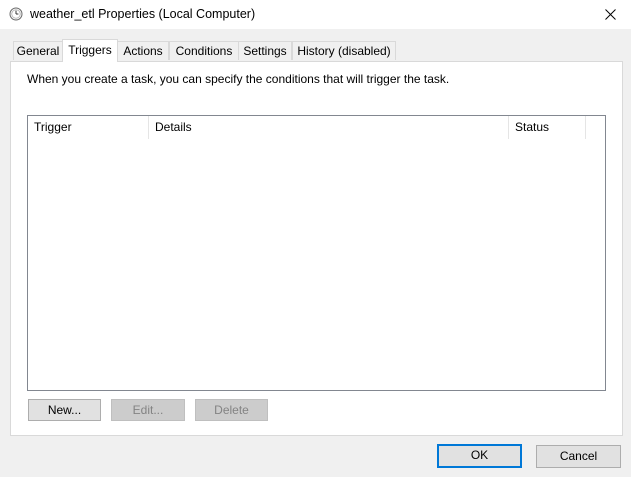 The image size is (633, 477). Describe the element at coordinates (88, 127) in the screenshot. I see `column-header-trigger: Trigger` at that location.